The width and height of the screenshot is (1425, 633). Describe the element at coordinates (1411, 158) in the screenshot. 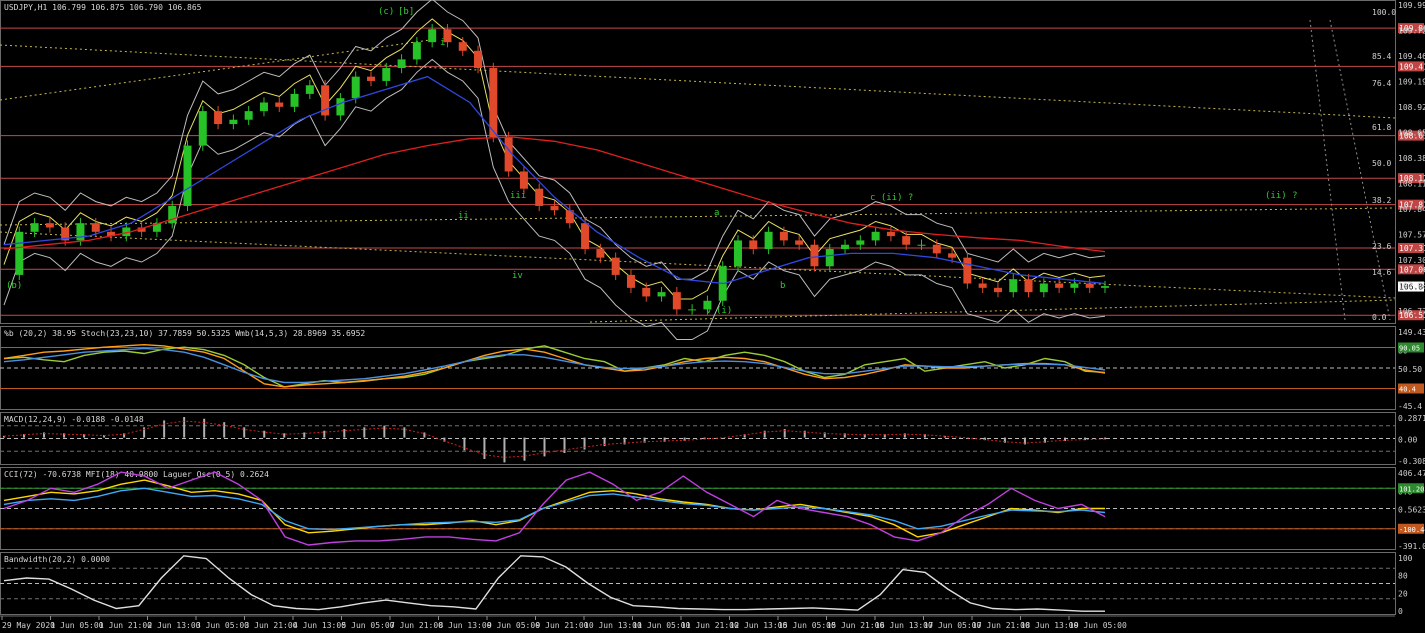

I see `price-axis-label-6: 108.380` at that location.